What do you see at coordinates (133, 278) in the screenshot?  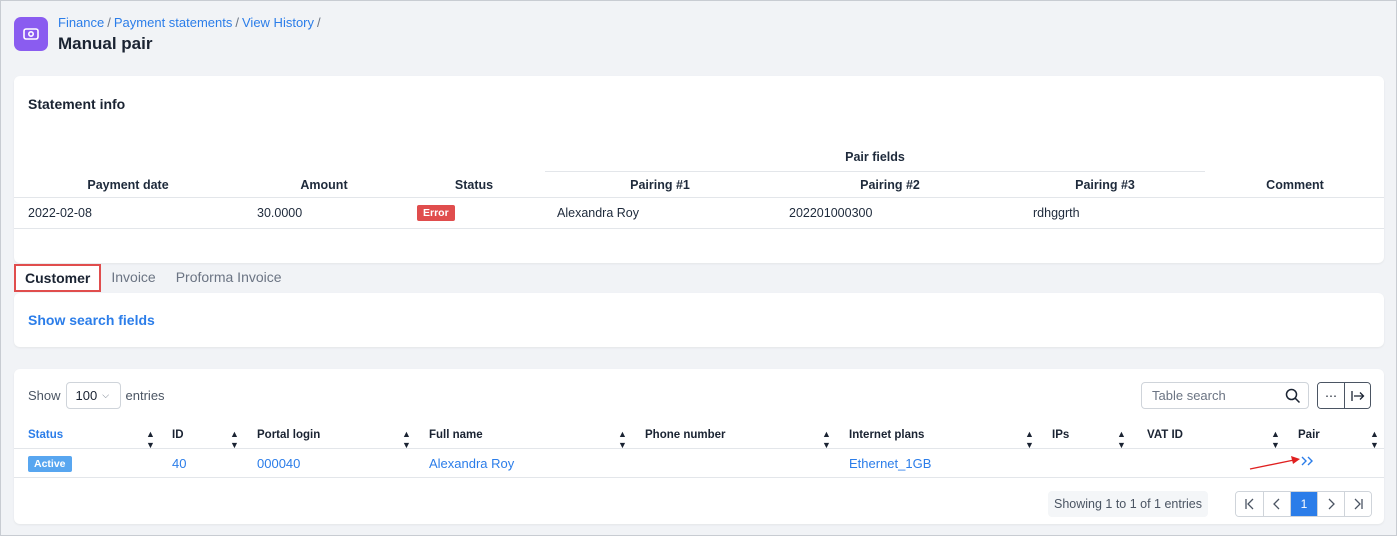 I see `tab-invoice: Invoice` at bounding box center [133, 278].